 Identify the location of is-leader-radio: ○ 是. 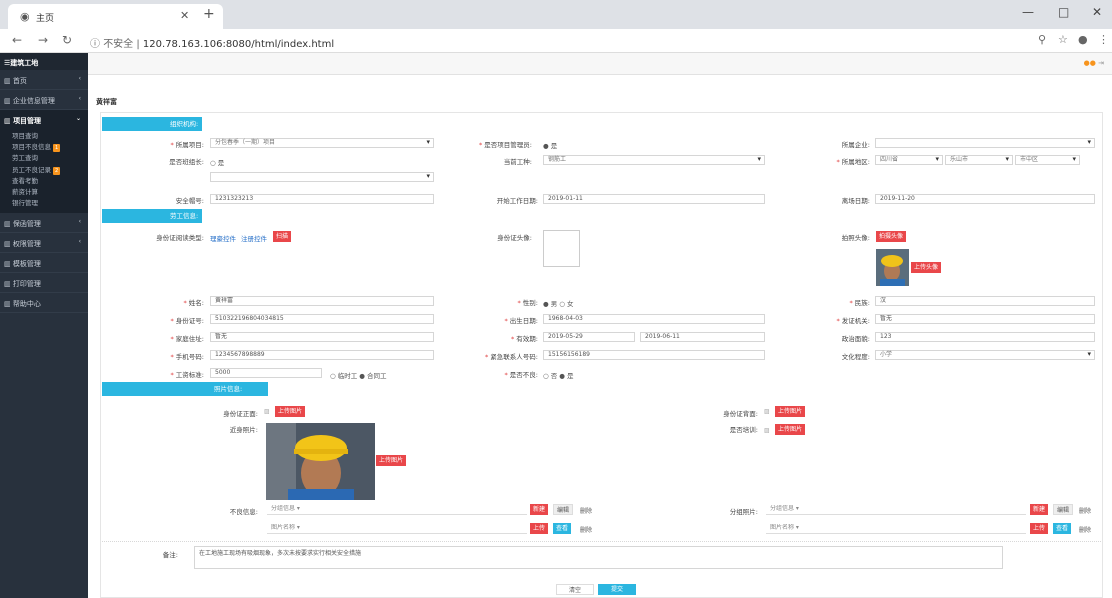
(217, 162).